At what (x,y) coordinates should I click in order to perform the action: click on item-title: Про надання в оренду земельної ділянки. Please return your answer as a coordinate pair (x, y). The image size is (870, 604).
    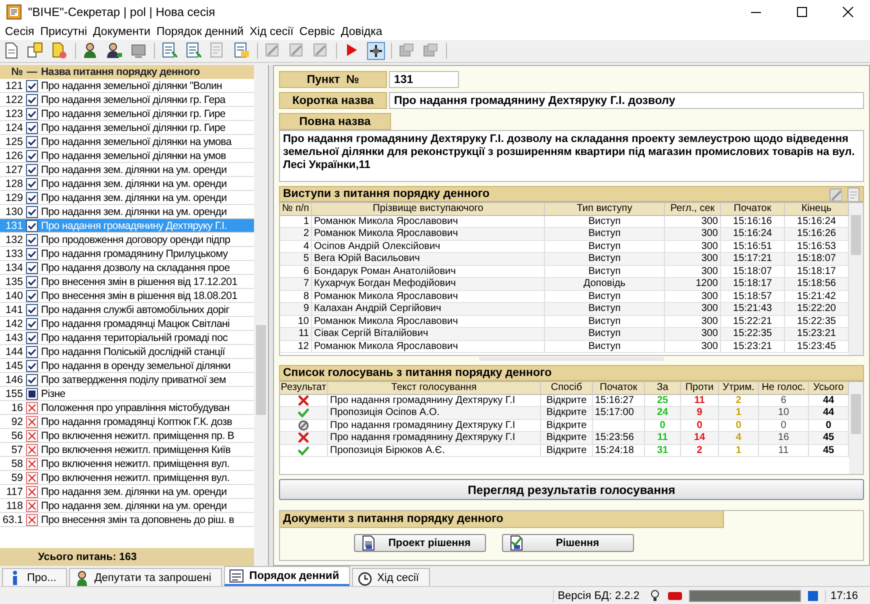
    Looking at the image, I should click on (135, 366).